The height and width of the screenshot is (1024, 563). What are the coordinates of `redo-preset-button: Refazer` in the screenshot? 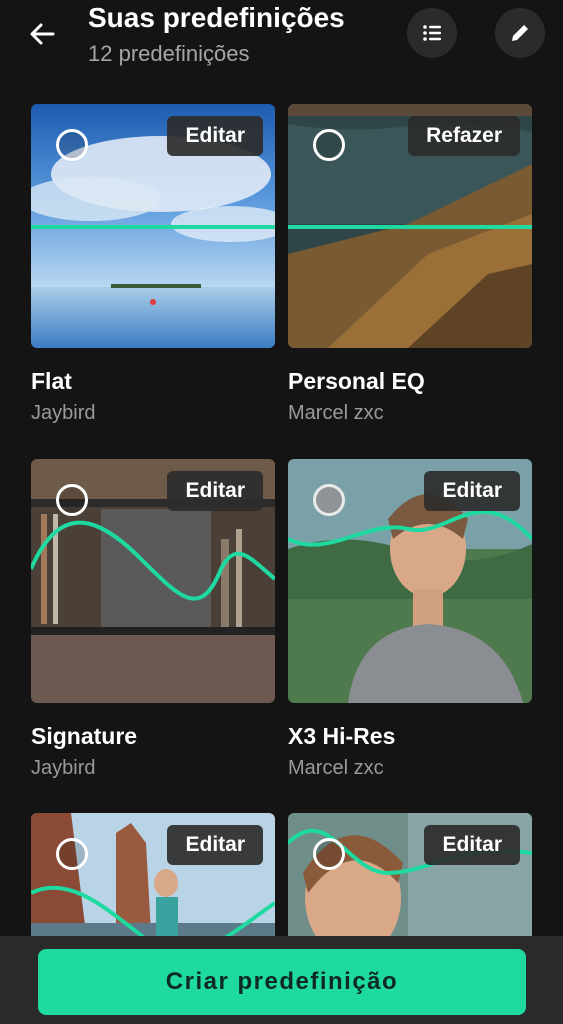 It's located at (464, 136).